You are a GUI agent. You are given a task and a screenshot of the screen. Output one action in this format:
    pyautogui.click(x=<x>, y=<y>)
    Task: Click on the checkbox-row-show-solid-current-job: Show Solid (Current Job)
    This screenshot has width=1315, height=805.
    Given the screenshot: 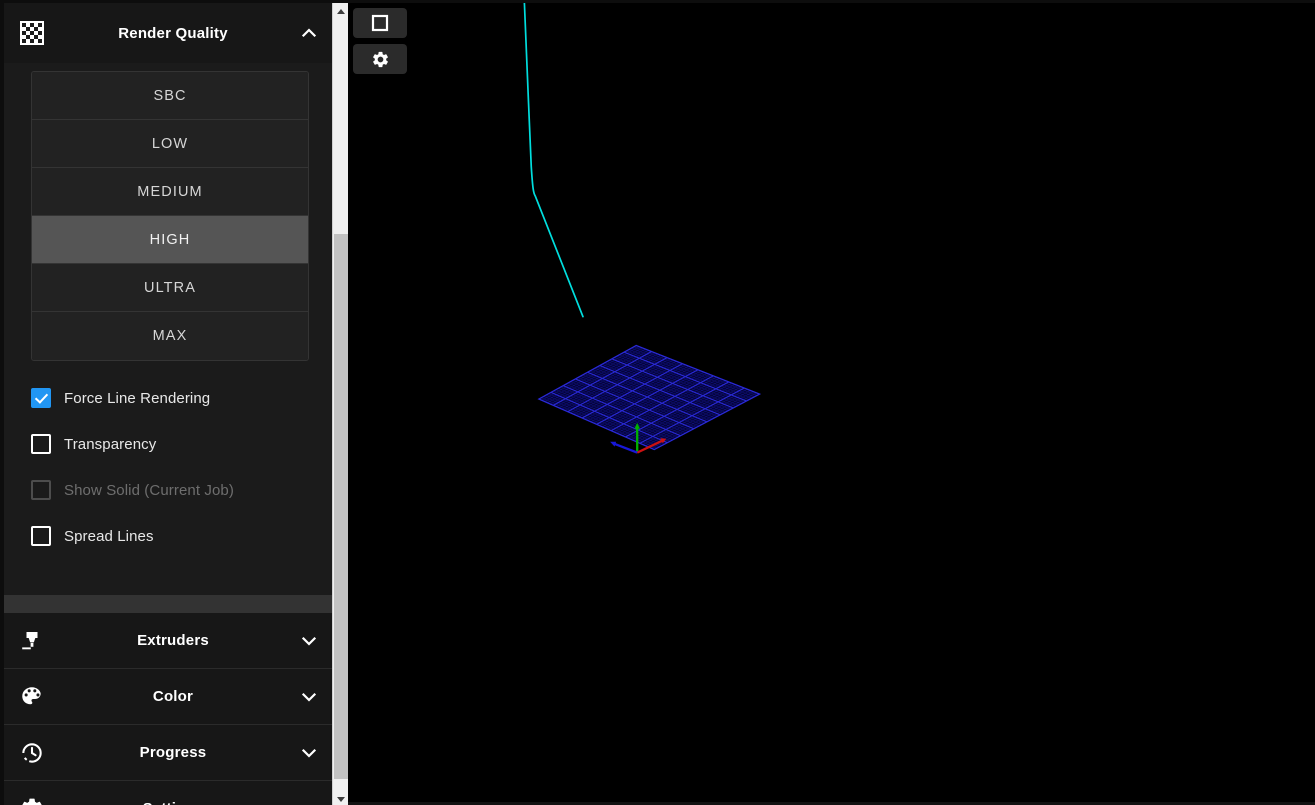 What is the action you would take?
    pyautogui.click(x=170, y=490)
    